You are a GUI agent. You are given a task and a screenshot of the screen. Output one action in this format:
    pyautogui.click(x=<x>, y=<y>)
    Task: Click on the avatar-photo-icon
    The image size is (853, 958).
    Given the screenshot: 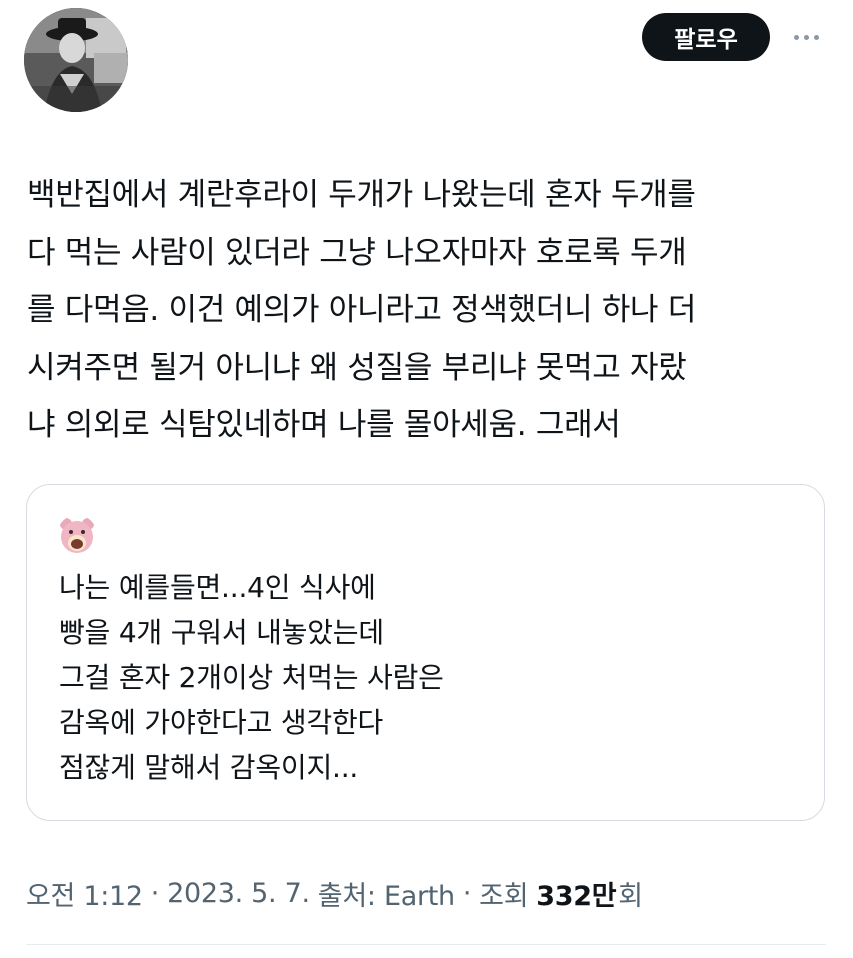 What is the action you would take?
    pyautogui.click(x=76, y=60)
    